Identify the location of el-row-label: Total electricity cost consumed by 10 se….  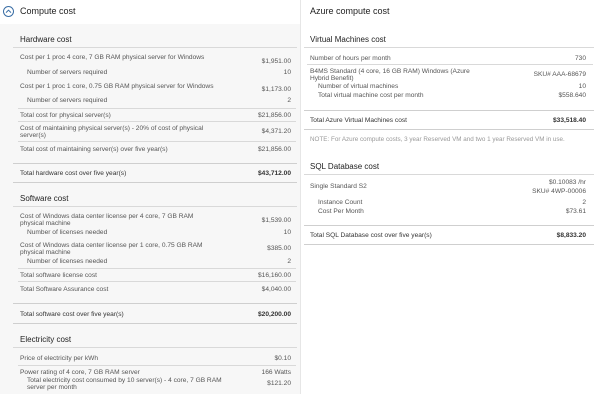
(124, 384).